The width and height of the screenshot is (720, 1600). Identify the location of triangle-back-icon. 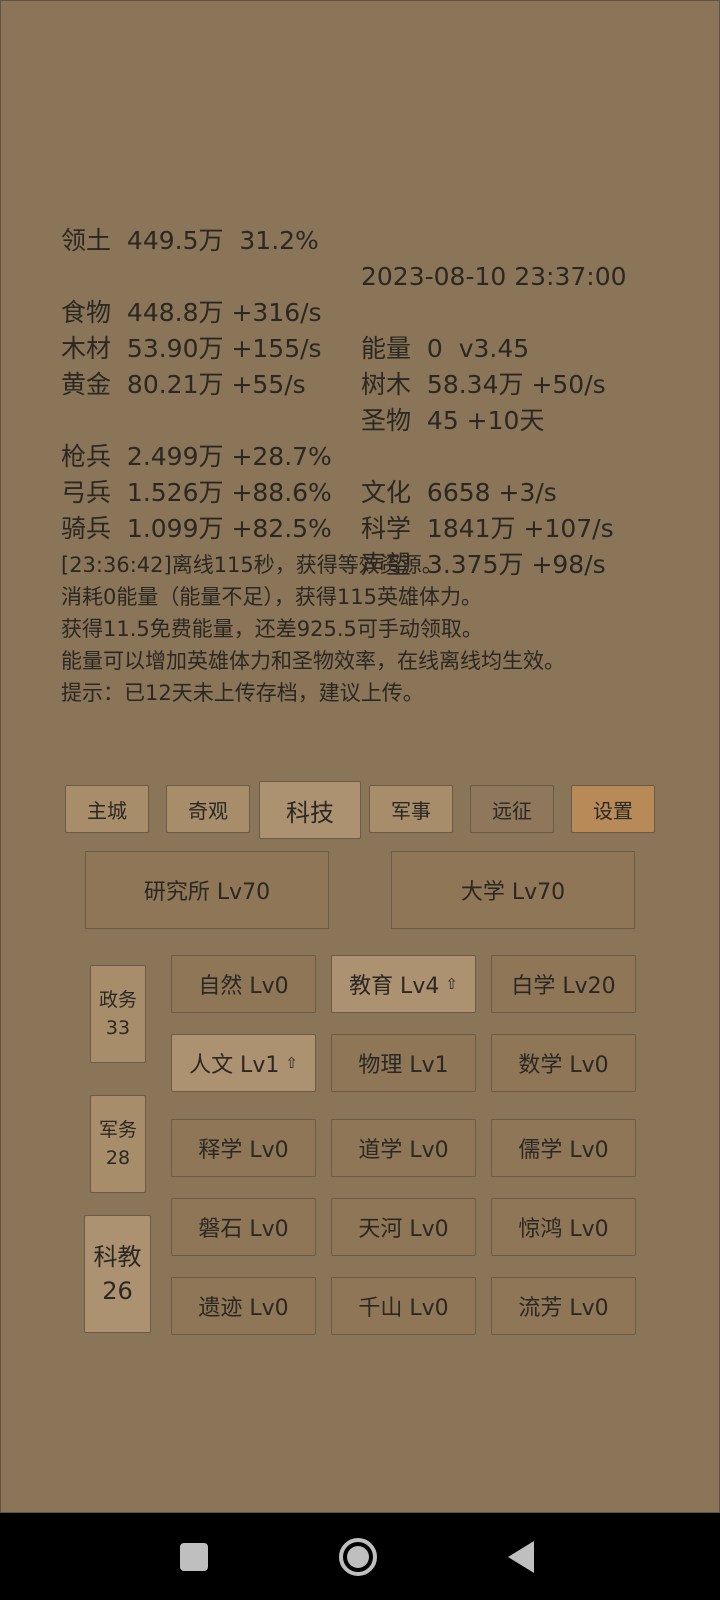
(522, 1557).